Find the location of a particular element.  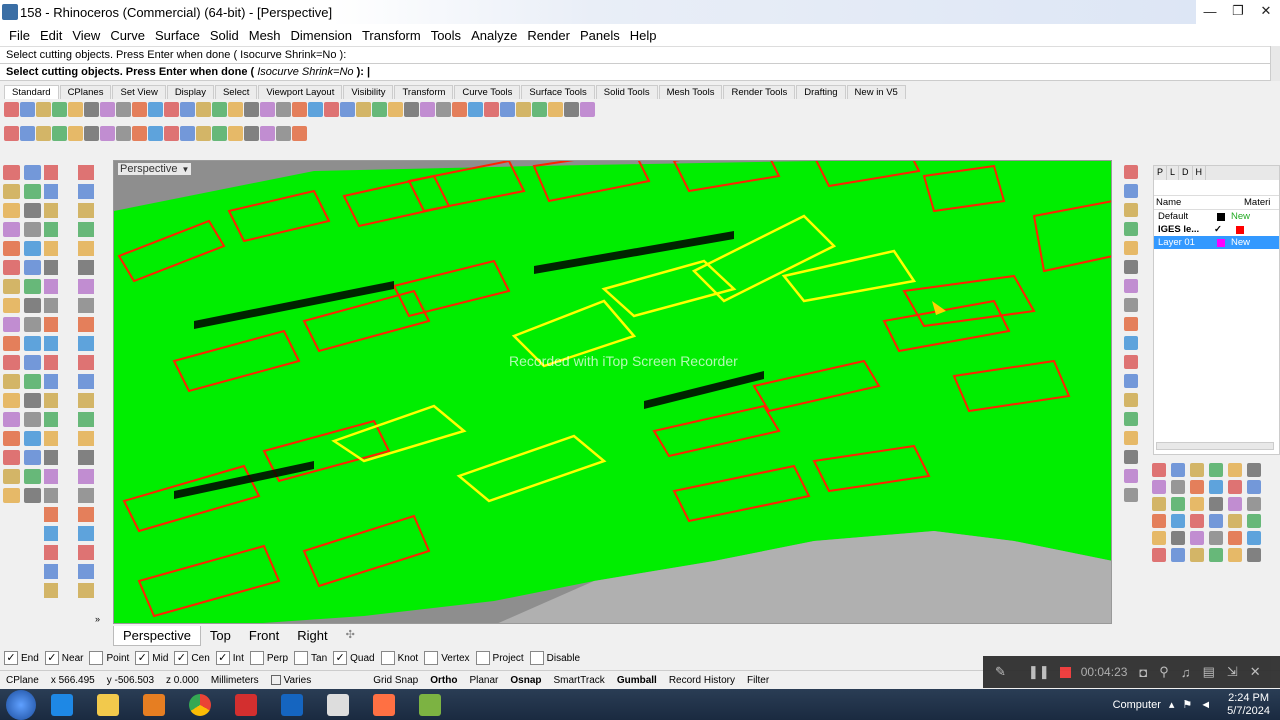

viewport-label: Perspective ▼ is located at coordinates (155, 169).